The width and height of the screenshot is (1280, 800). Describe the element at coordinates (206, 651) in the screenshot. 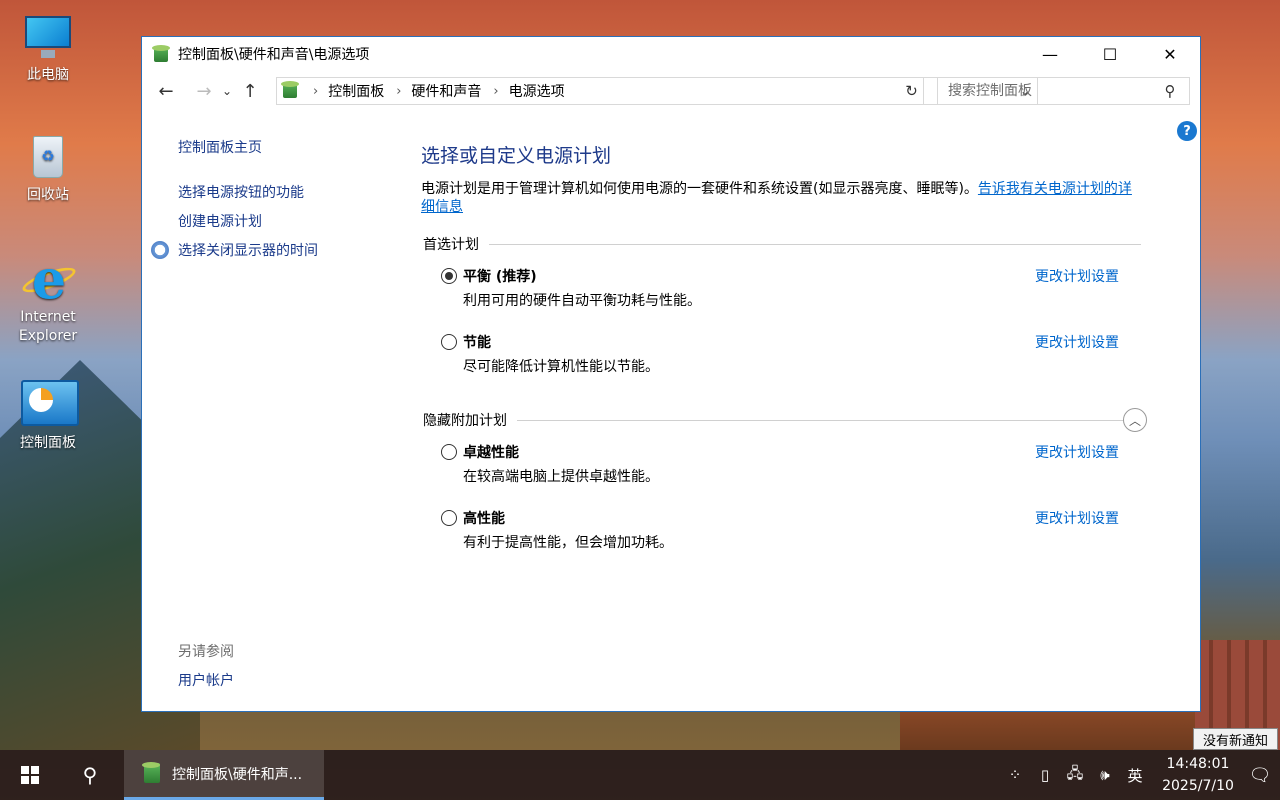

I see `see-also-title: 另请参阅` at that location.